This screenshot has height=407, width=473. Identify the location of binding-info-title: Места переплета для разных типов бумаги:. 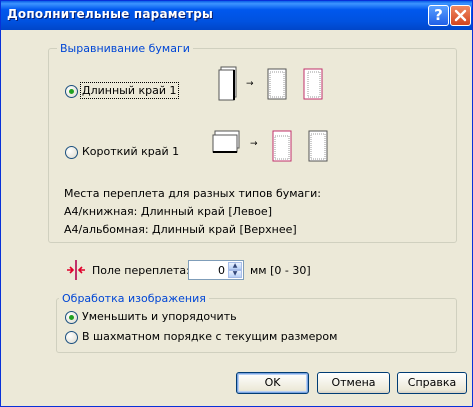
(192, 193).